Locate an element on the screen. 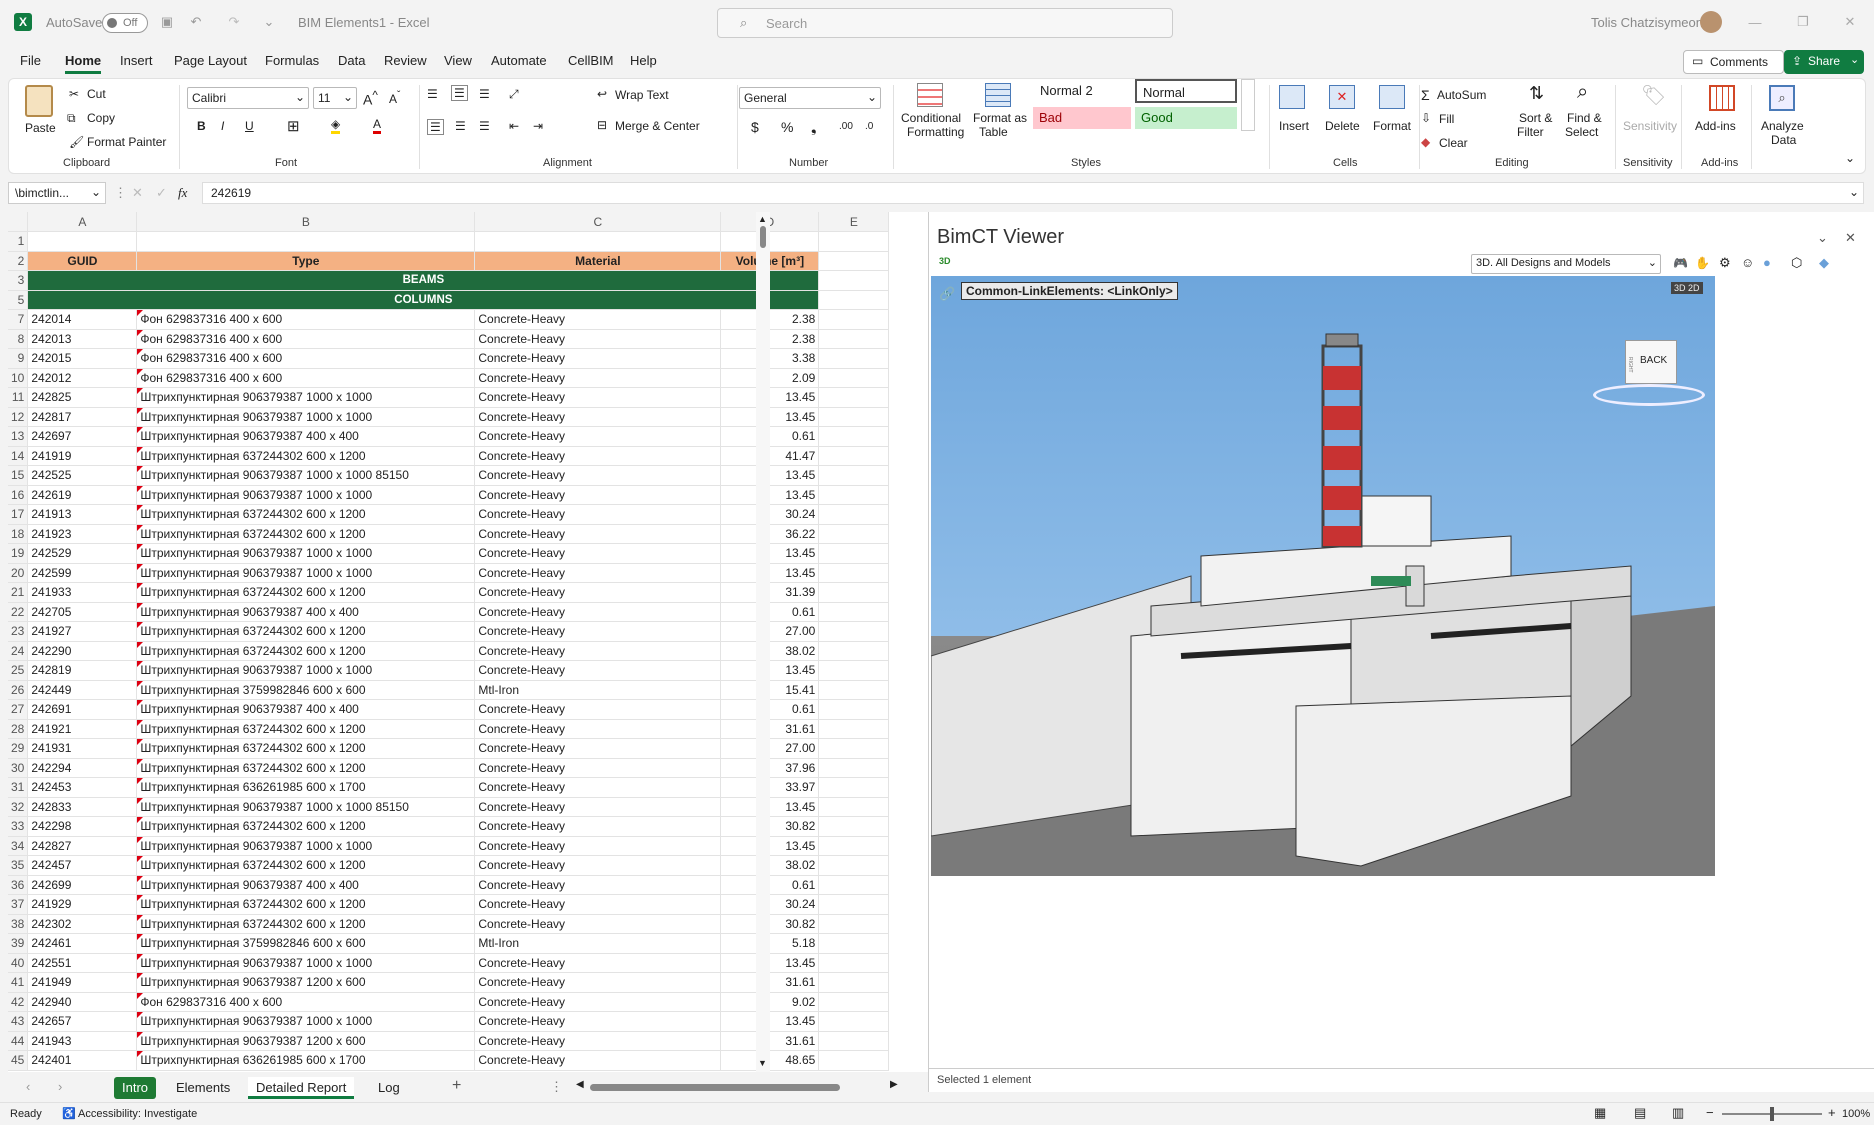 This screenshot has width=1874, height=1125. row-header: 14 is located at coordinates (18, 456).